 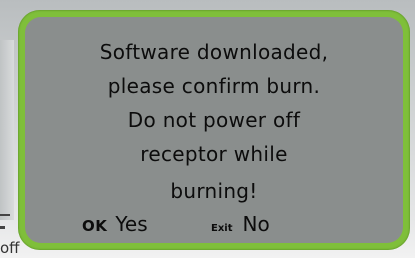 What do you see at coordinates (256, 224) in the screenshot?
I see `no-button-label: No` at bounding box center [256, 224].